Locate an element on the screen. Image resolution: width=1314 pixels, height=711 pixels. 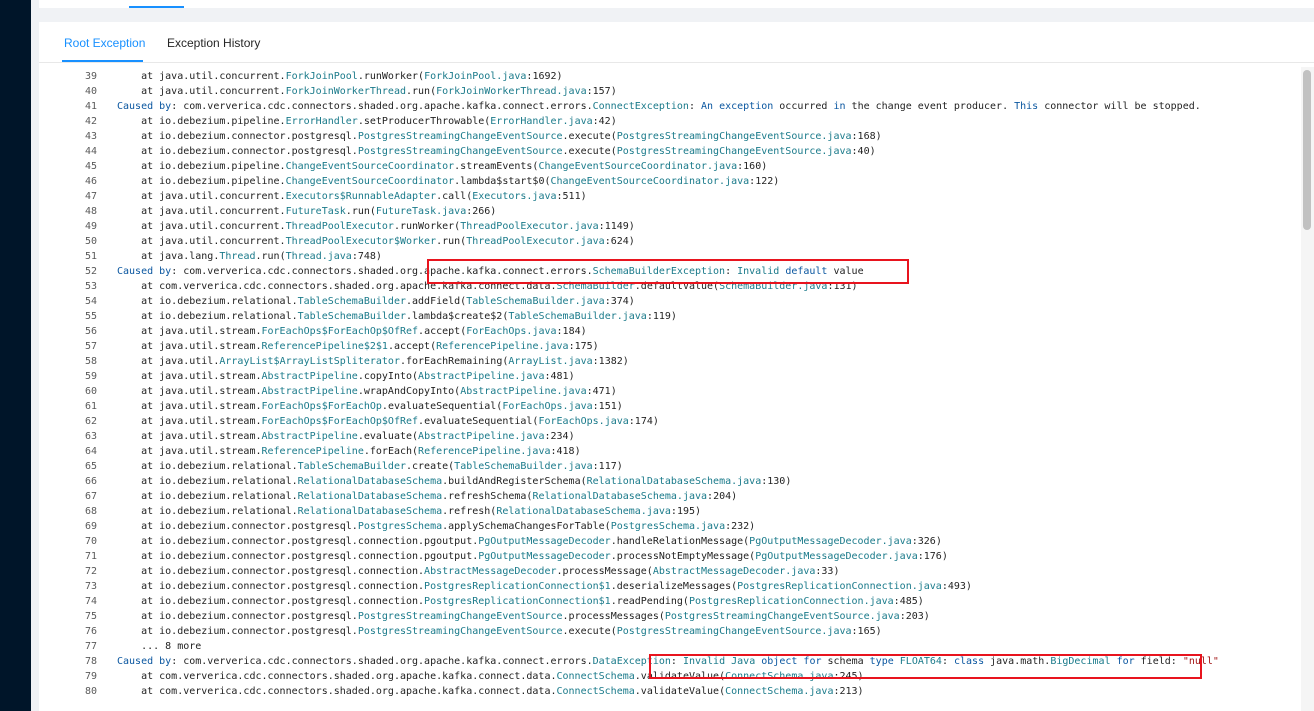
log-token: .refresh( is located at coordinates (469, 511).